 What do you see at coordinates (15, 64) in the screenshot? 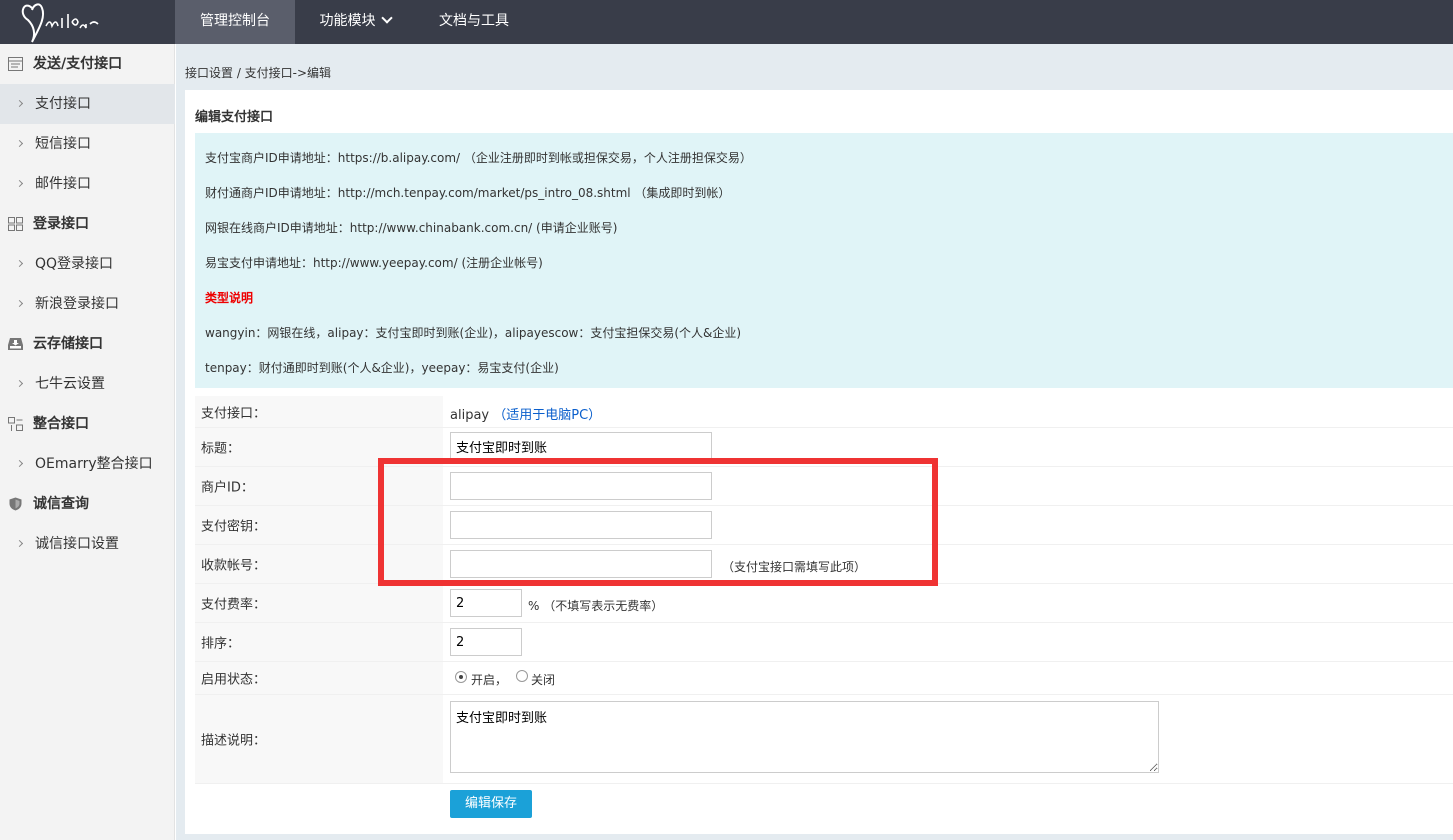
I see `window-list-icon` at bounding box center [15, 64].